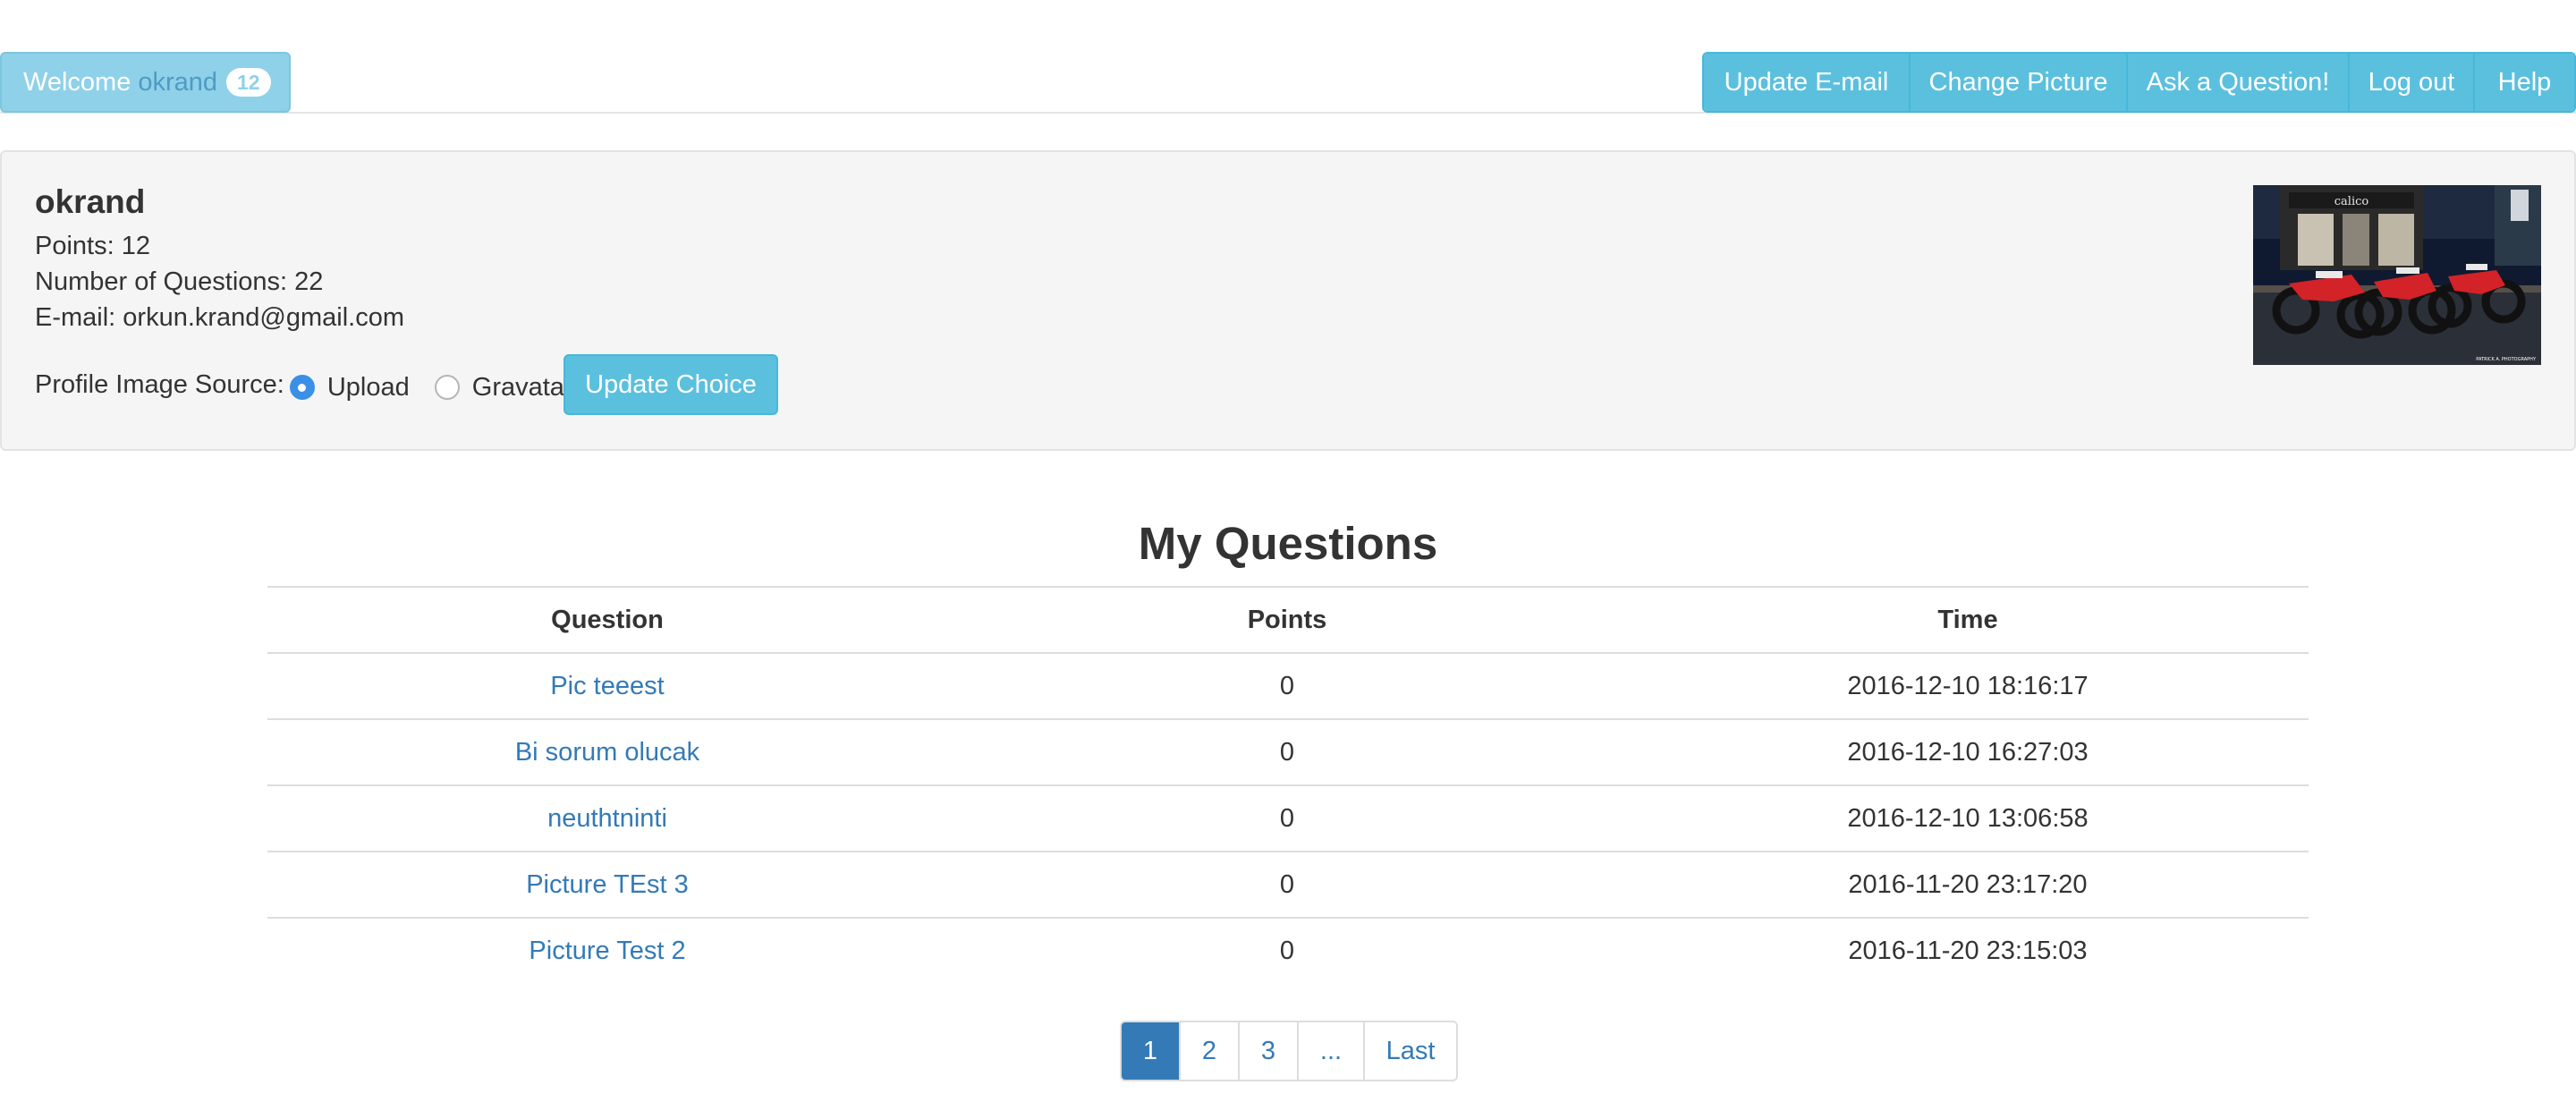 This screenshot has height=1102, width=2576. What do you see at coordinates (671, 384) in the screenshot?
I see `update-choice-button: Update Choice` at bounding box center [671, 384].